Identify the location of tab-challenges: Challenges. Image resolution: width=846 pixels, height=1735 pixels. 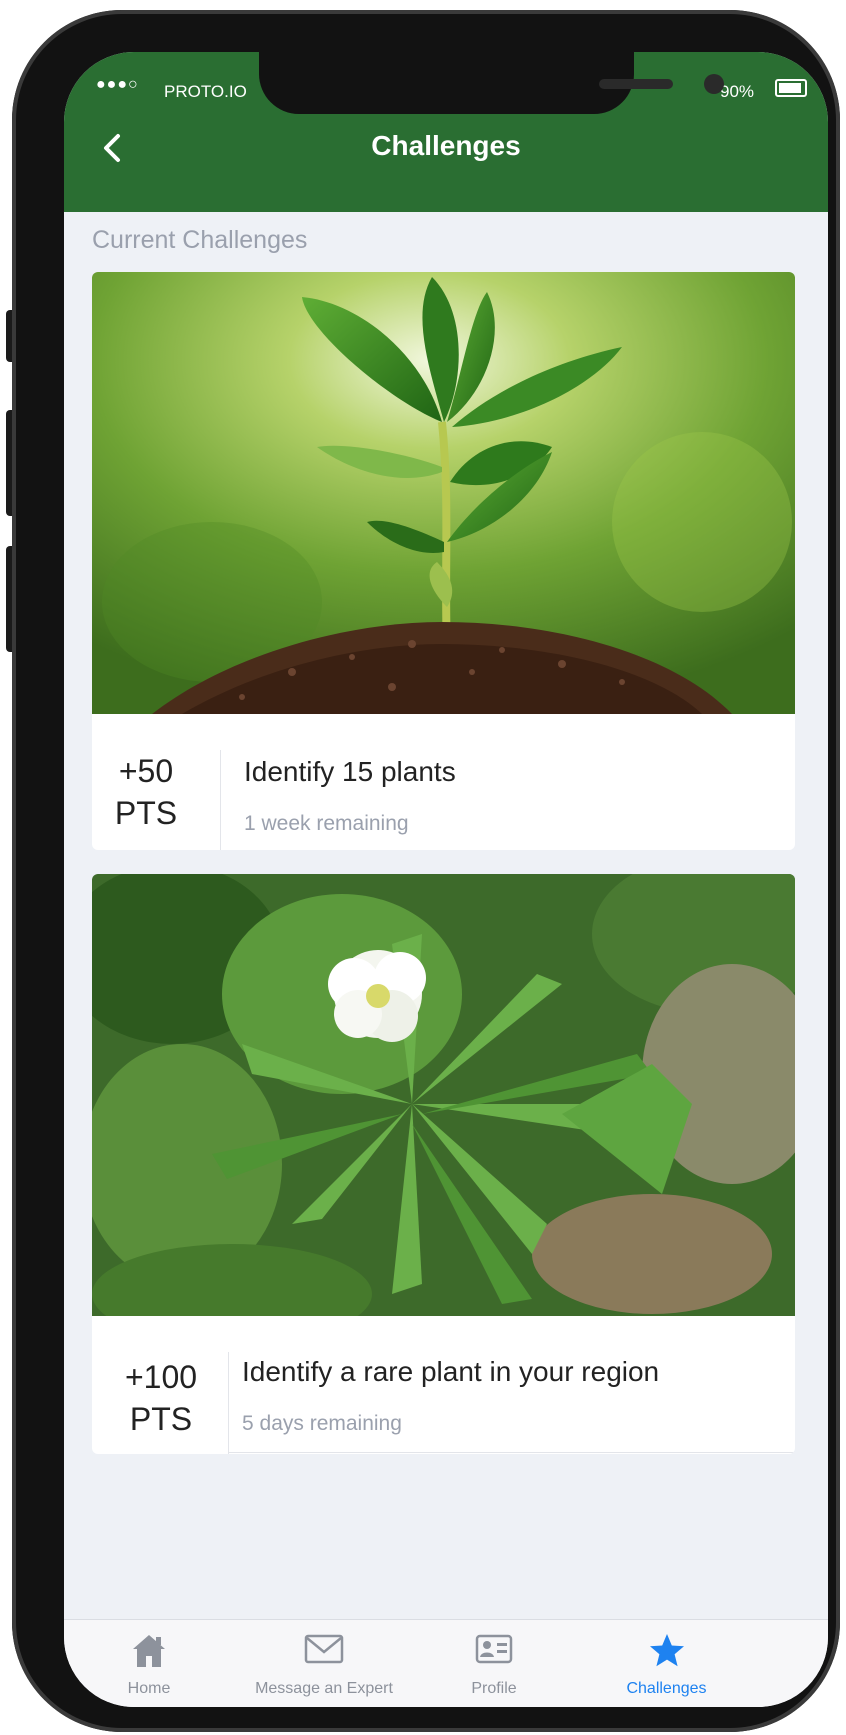
(666, 1663).